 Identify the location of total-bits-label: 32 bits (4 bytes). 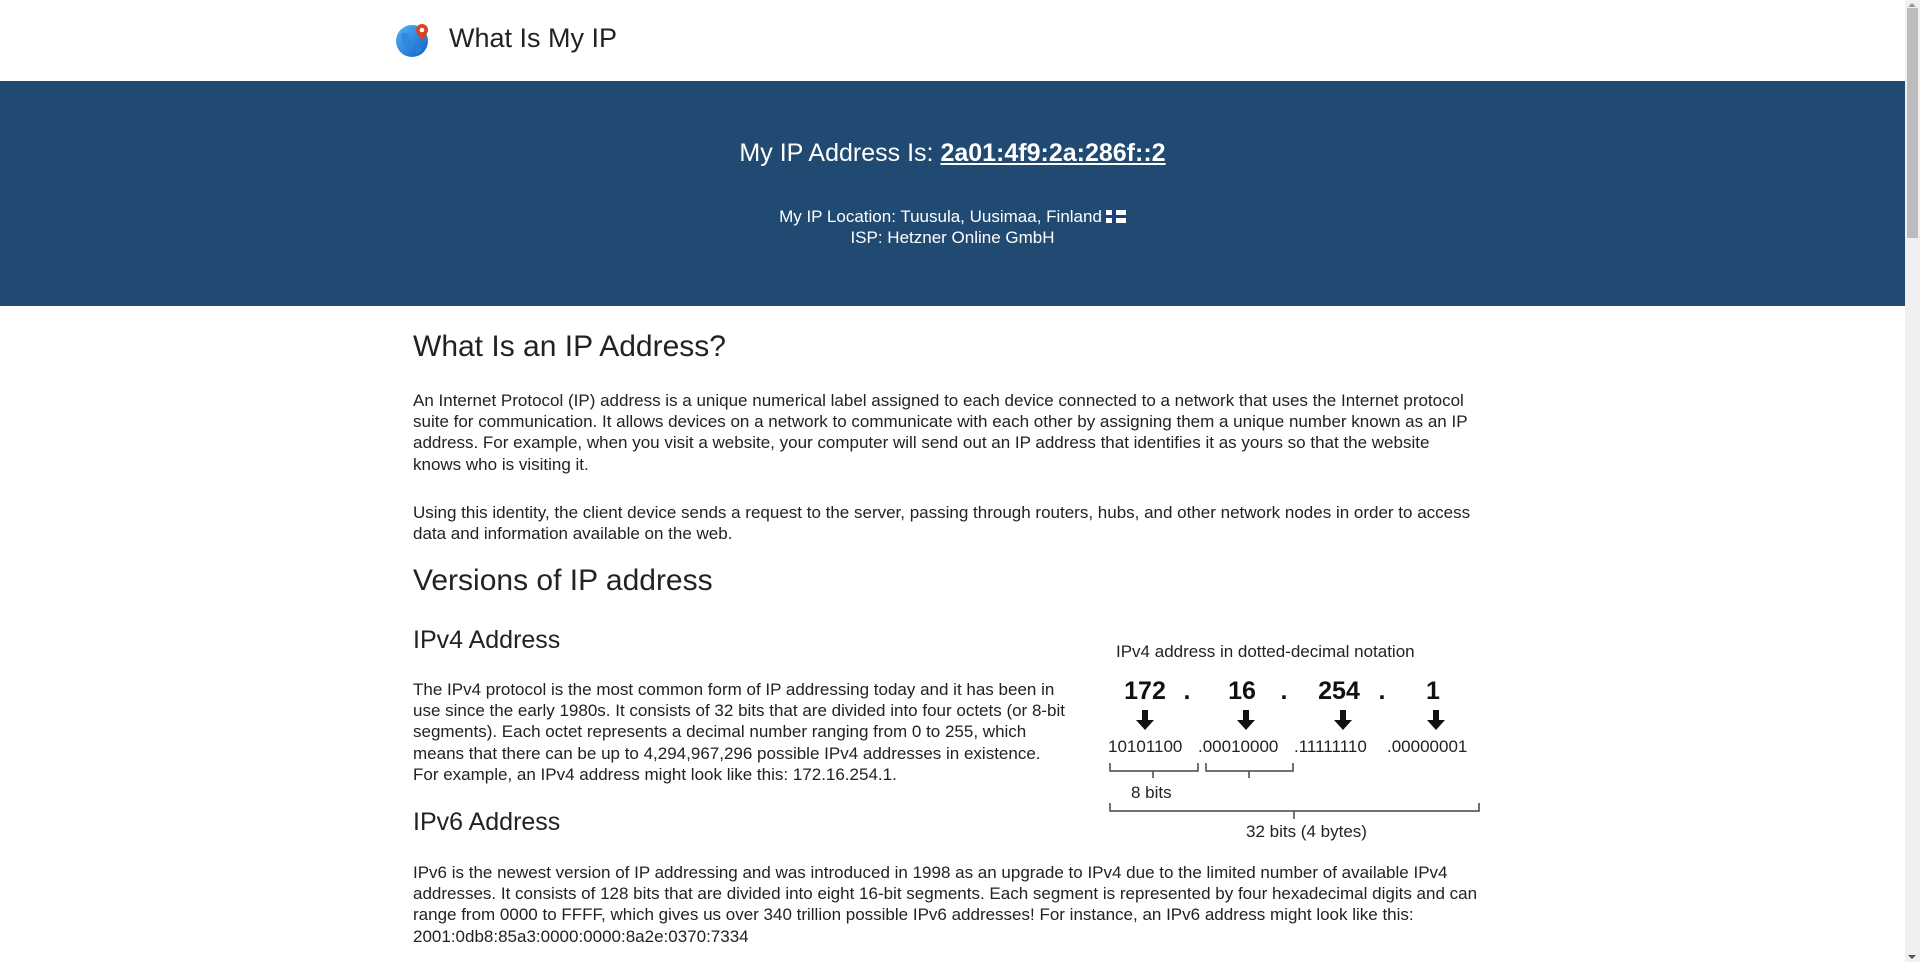
(1306, 831).